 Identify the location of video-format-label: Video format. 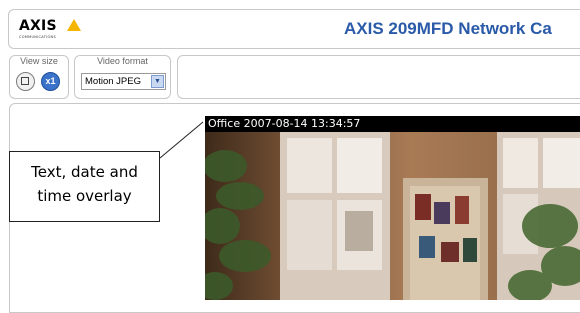
(122, 61).